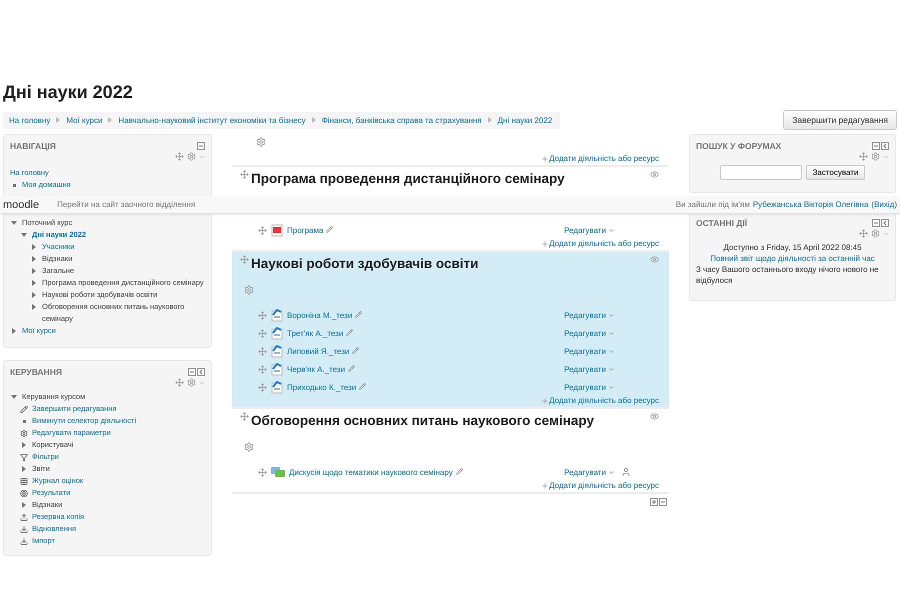  Describe the element at coordinates (21, 204) in the screenshot. I see `brand-logo: moodle` at that location.